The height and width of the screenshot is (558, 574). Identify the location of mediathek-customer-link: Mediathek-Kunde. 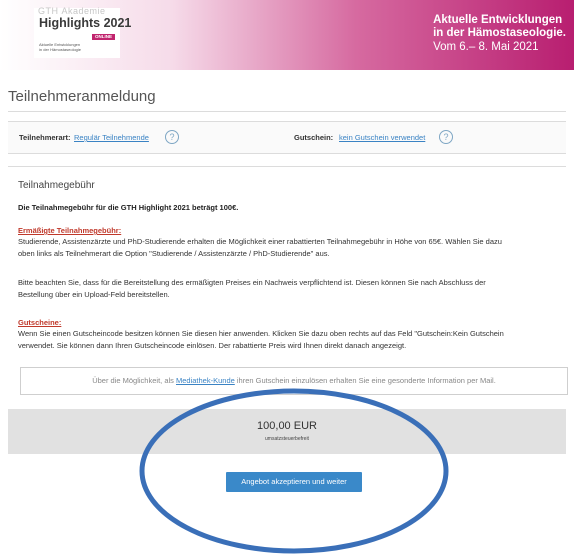
(205, 380).